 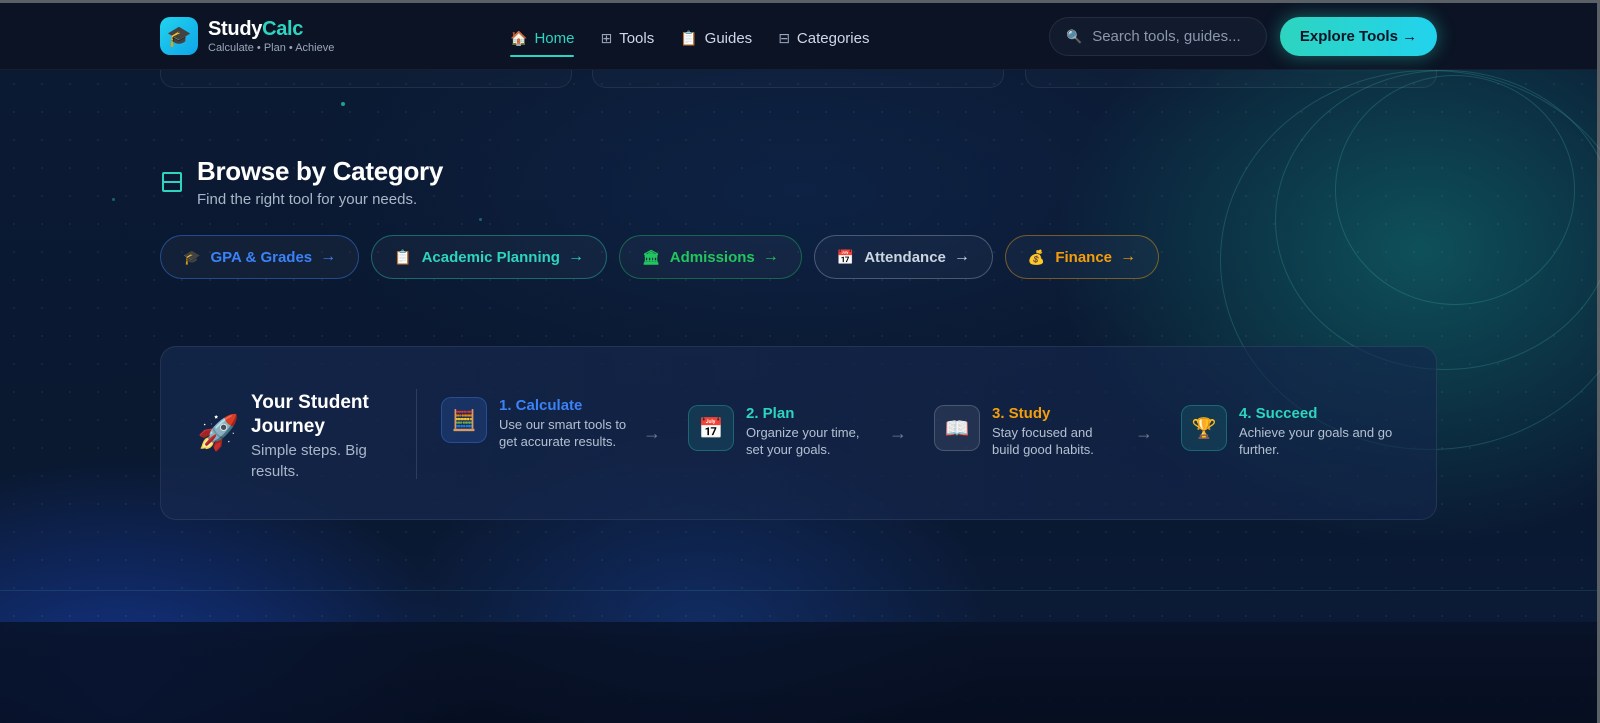 I want to click on brand-name: StudyCalc, so click(x=256, y=29).